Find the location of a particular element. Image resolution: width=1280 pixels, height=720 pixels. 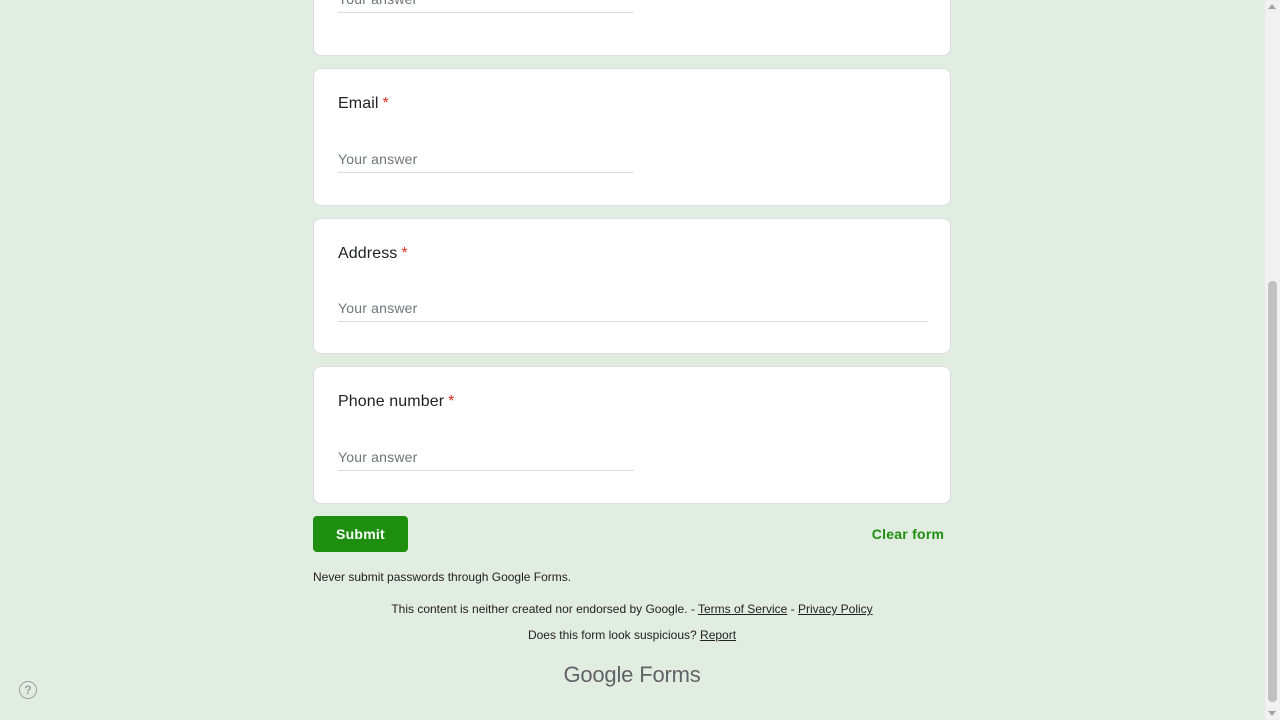

scrollbar-thumb is located at coordinates (1272, 491).